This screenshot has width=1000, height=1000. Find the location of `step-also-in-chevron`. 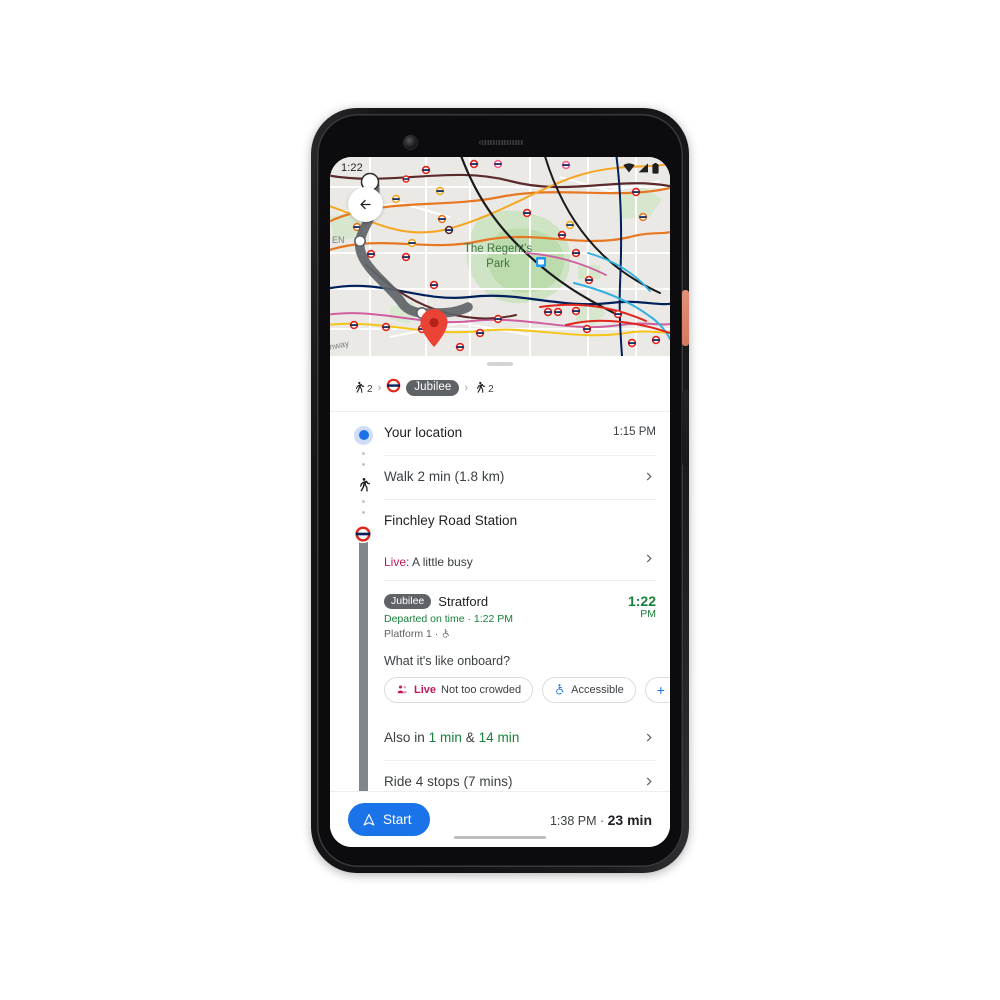

step-also-in-chevron is located at coordinates (648, 737).